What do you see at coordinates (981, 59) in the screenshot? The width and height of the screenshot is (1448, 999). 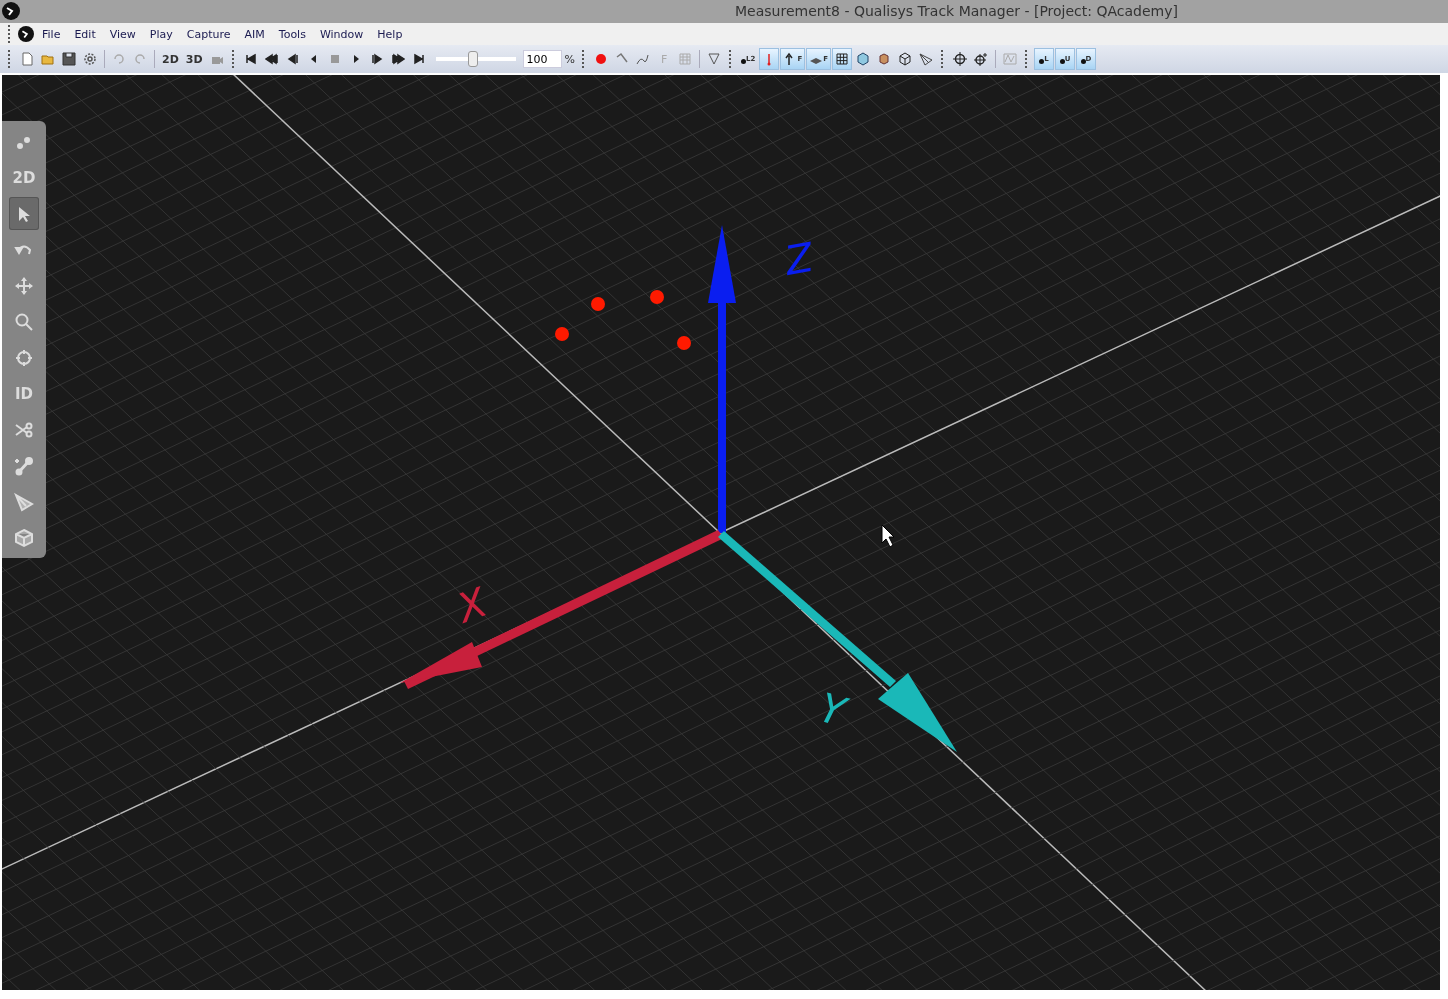 I see `crosshair-plus-icon` at bounding box center [981, 59].